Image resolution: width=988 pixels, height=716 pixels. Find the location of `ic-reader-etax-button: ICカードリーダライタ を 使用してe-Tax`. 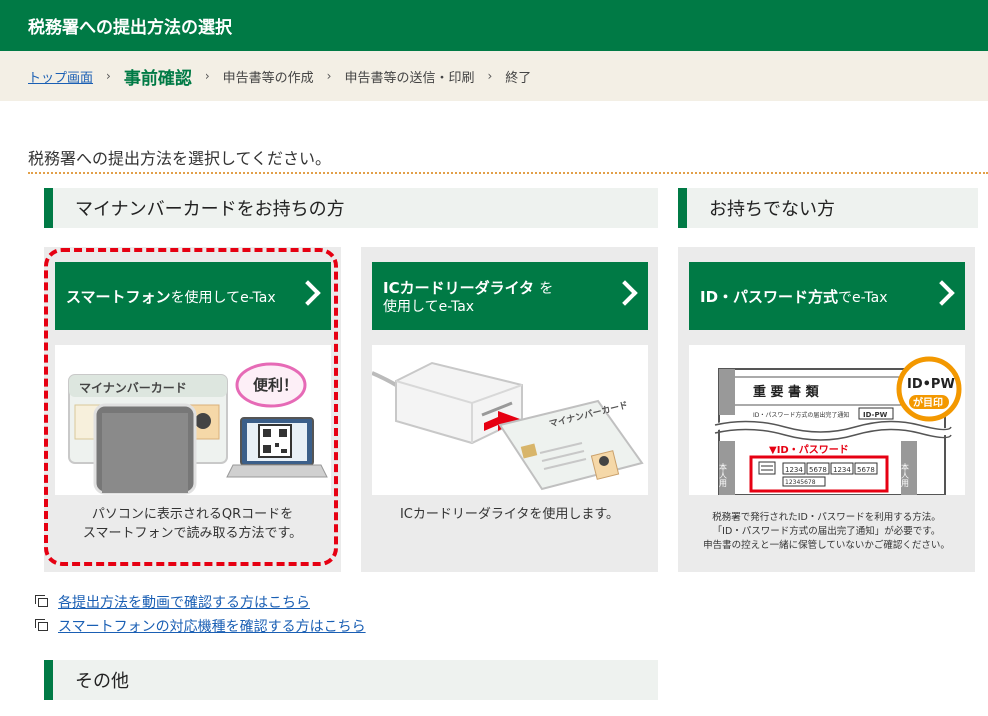

ic-reader-etax-button: ICカードリーダライタ を 使用してe-Tax is located at coordinates (510, 296).